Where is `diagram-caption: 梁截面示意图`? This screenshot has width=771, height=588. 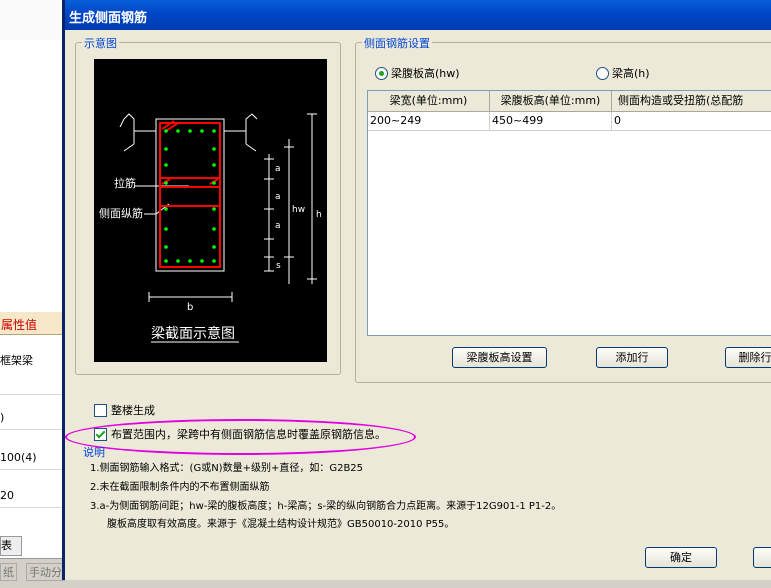 diagram-caption: 梁截面示意图 is located at coordinates (193, 333).